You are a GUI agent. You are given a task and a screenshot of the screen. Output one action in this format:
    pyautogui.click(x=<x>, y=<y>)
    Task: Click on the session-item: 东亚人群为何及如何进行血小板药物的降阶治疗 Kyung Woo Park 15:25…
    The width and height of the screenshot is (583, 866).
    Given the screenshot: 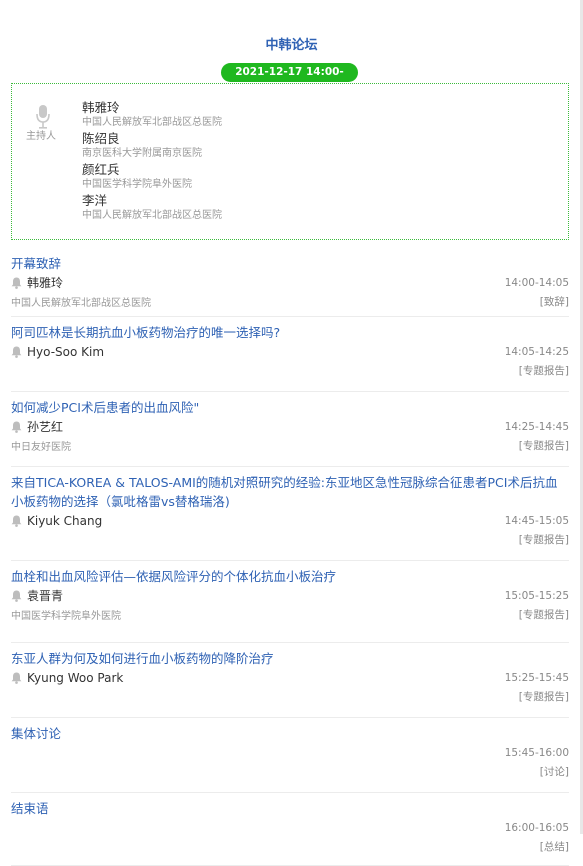 What is the action you would take?
    pyautogui.click(x=290, y=683)
    